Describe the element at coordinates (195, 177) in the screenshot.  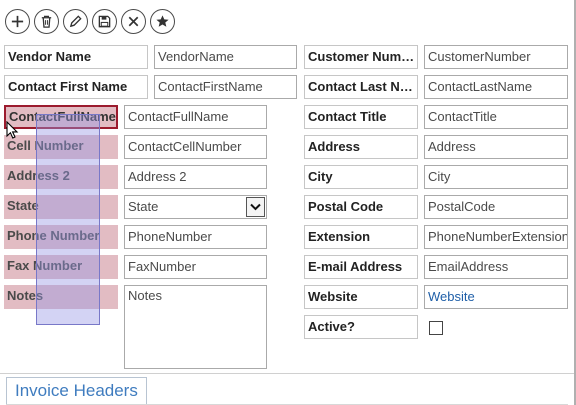
I see `address-2-field: Address 2` at that location.